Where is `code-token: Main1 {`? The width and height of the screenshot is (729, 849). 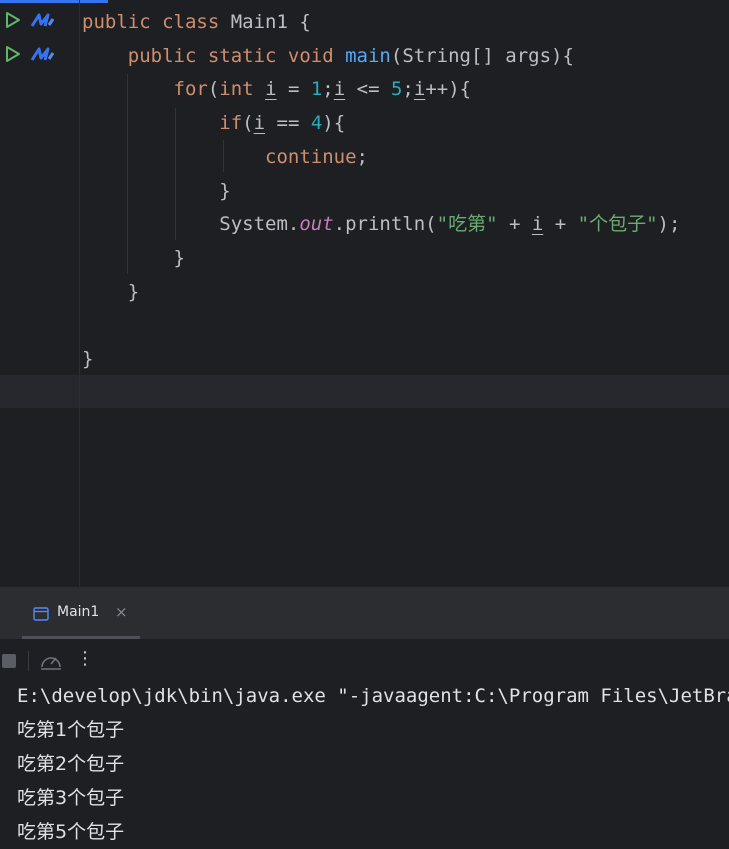 code-token: Main1 { is located at coordinates (270, 22).